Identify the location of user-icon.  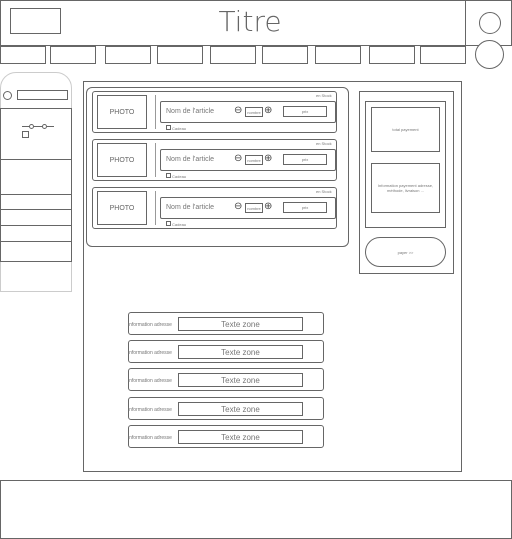
(490, 23).